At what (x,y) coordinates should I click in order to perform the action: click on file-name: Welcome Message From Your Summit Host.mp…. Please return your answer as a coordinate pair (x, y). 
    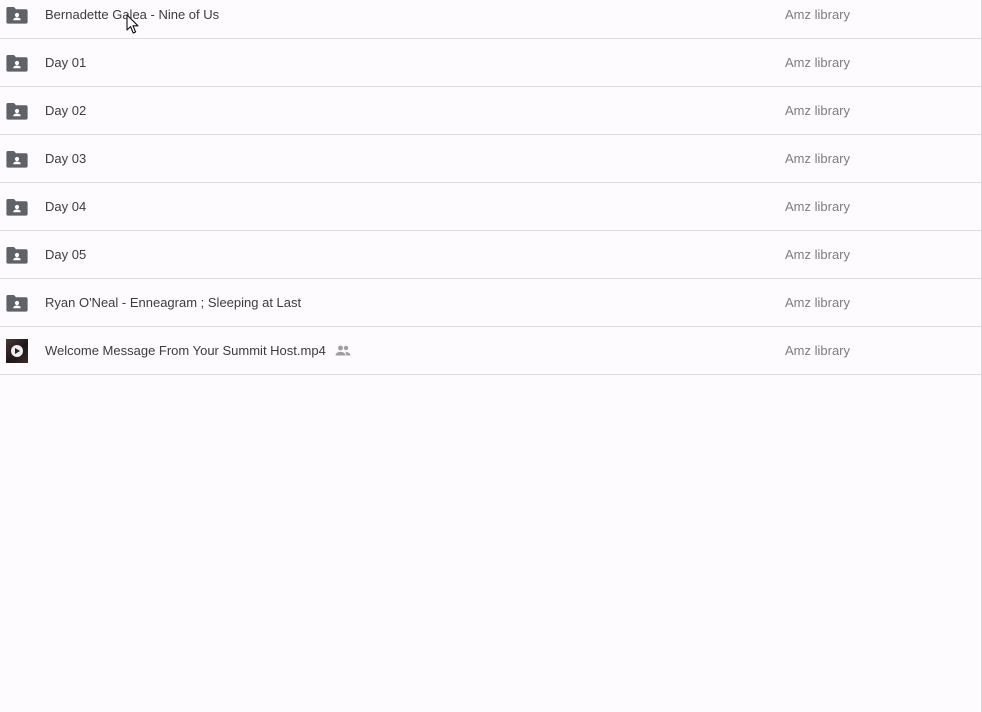
    Looking at the image, I should click on (185, 350).